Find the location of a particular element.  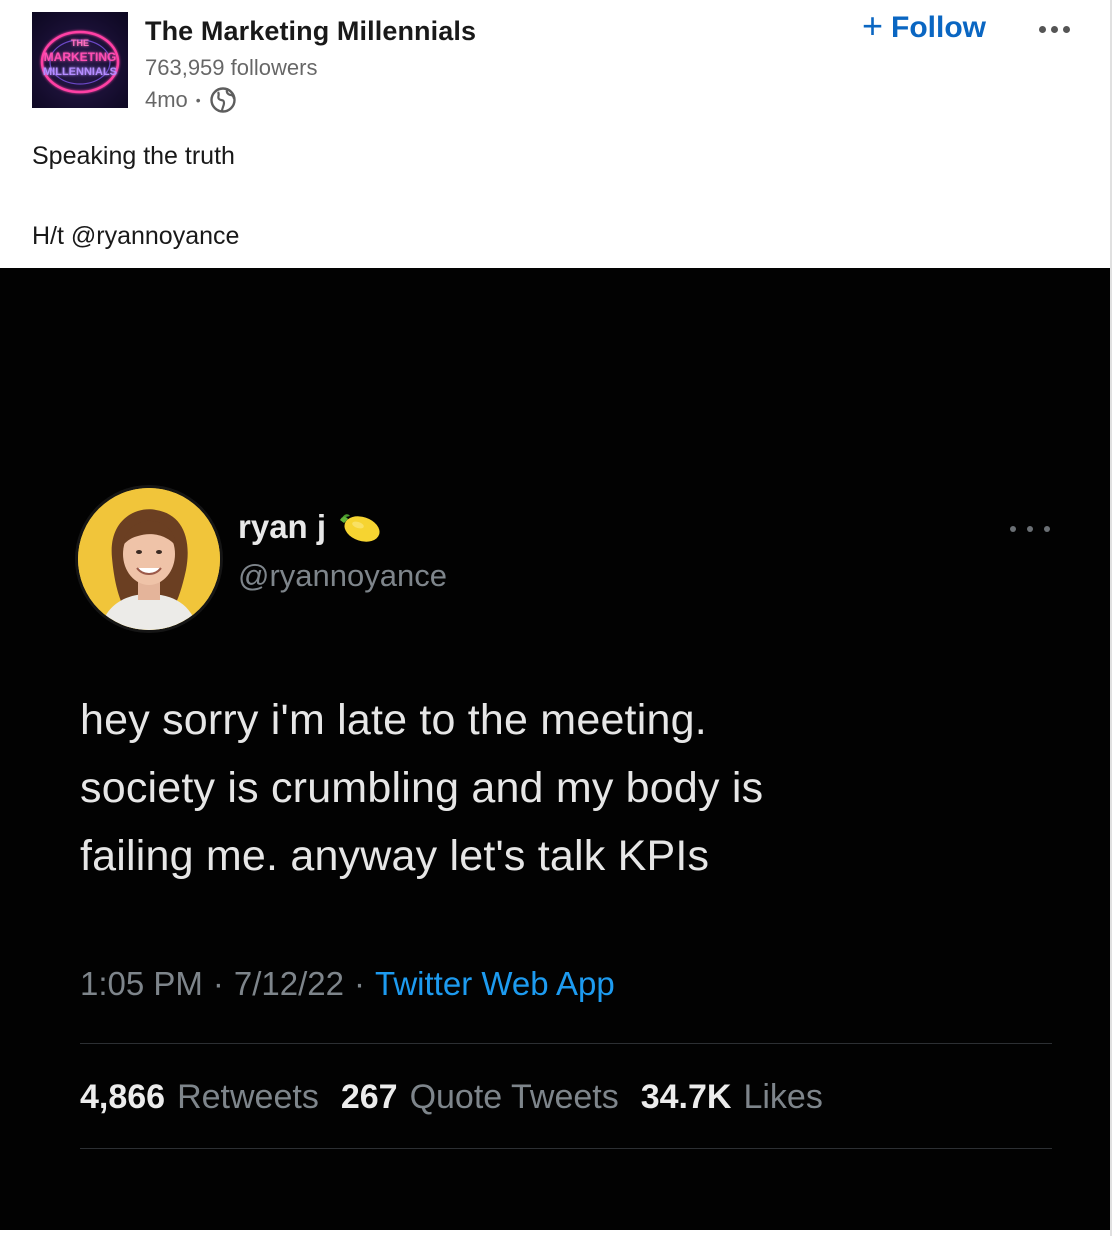

stat-likes: 34.7K Likes is located at coordinates (732, 1097).